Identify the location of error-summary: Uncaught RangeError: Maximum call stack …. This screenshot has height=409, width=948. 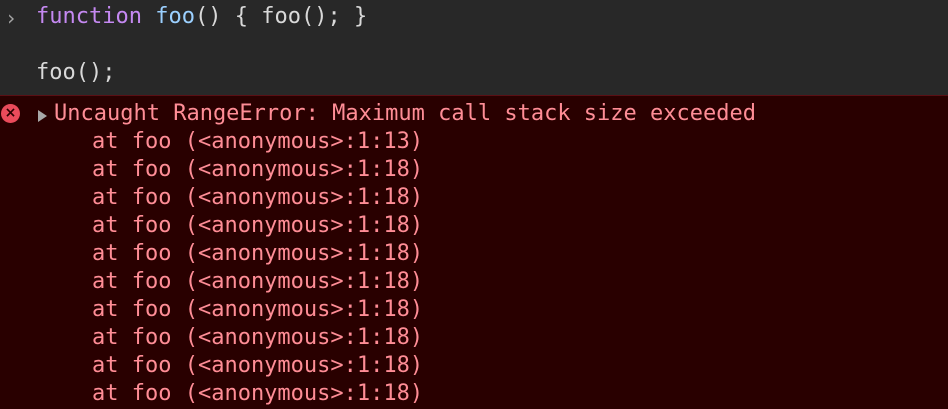
(405, 114).